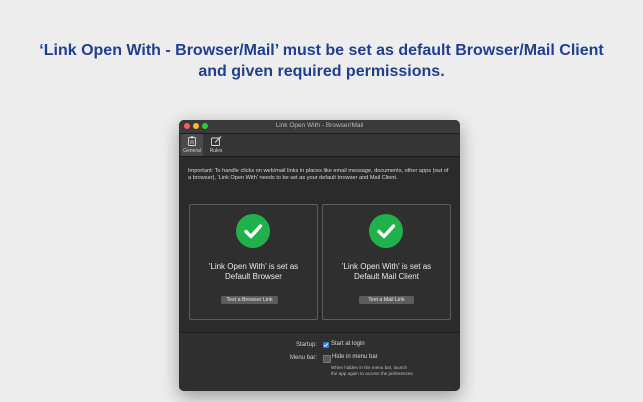  Describe the element at coordinates (348, 344) in the screenshot. I see `start-at-login-label: Start at login` at that location.